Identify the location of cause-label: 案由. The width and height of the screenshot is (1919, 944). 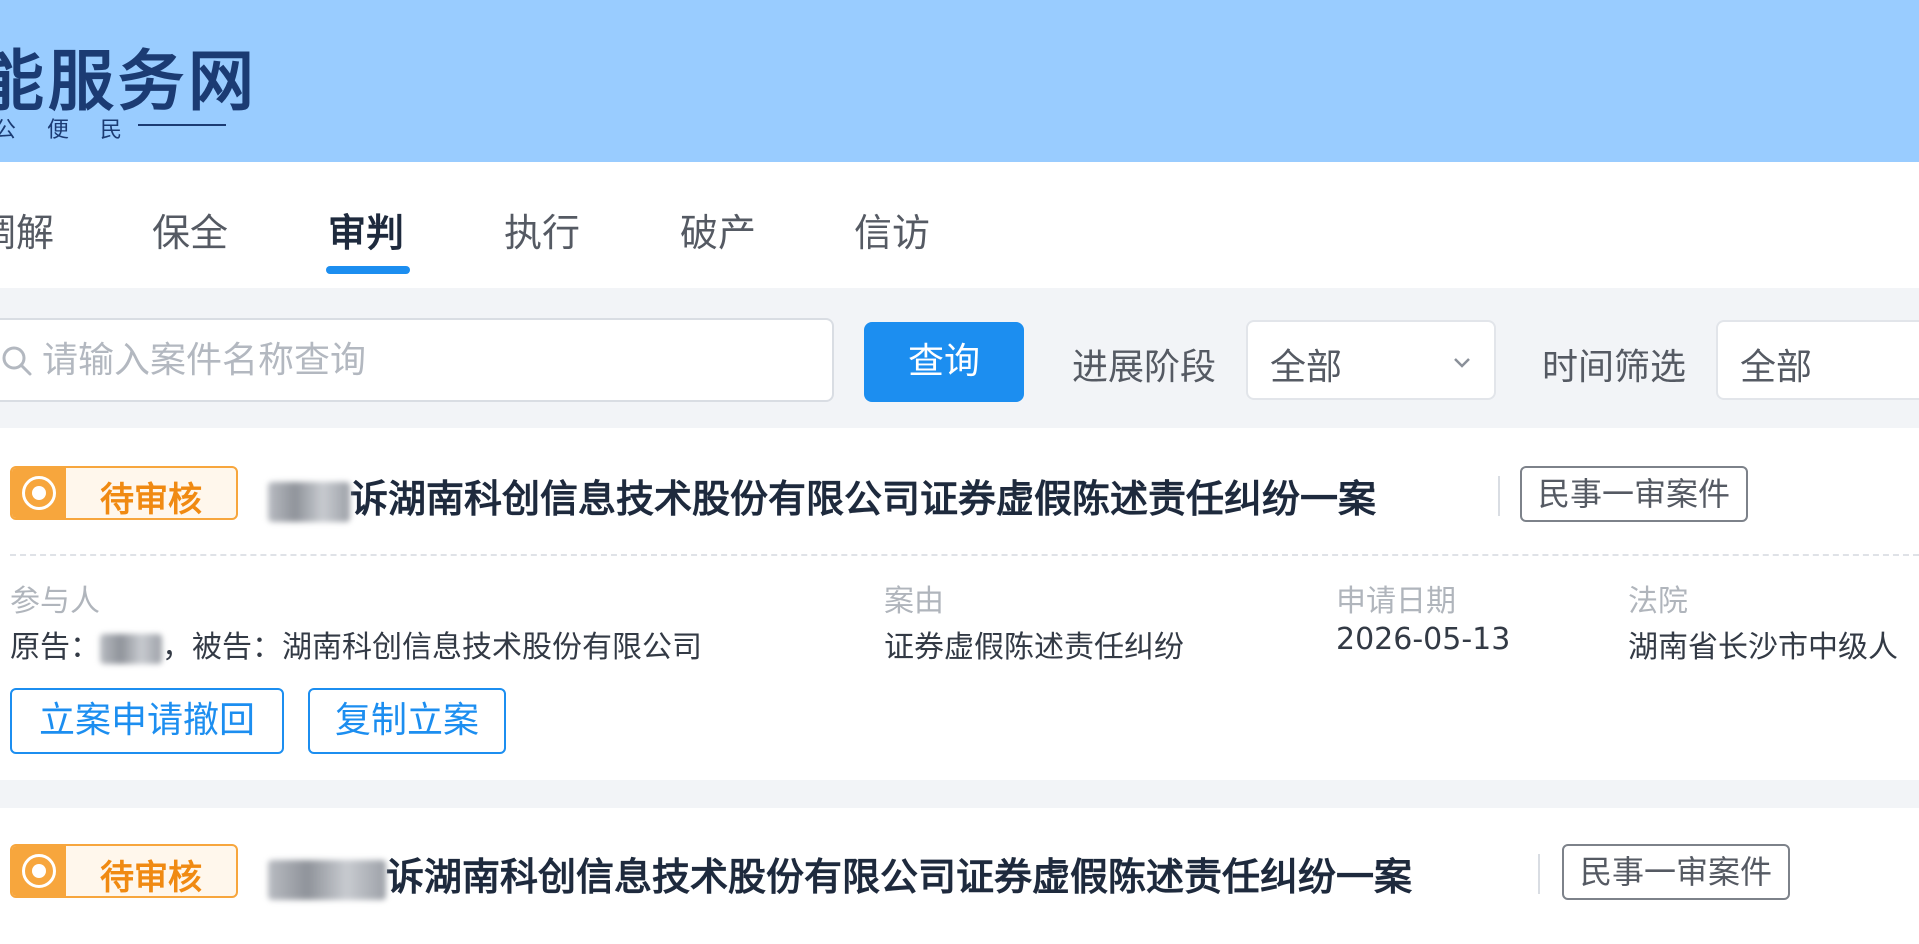
(914, 601).